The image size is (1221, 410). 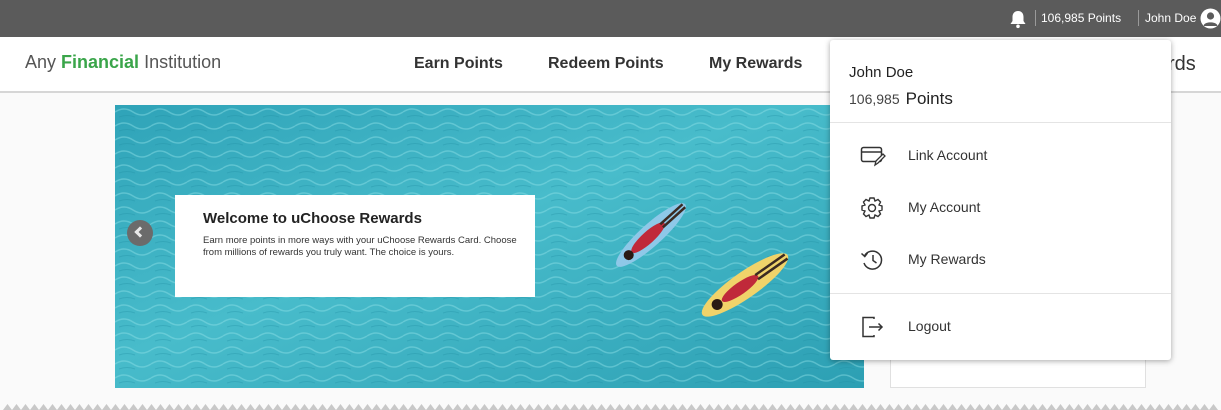 I want to click on chevron-left-icon, so click(x=140, y=232).